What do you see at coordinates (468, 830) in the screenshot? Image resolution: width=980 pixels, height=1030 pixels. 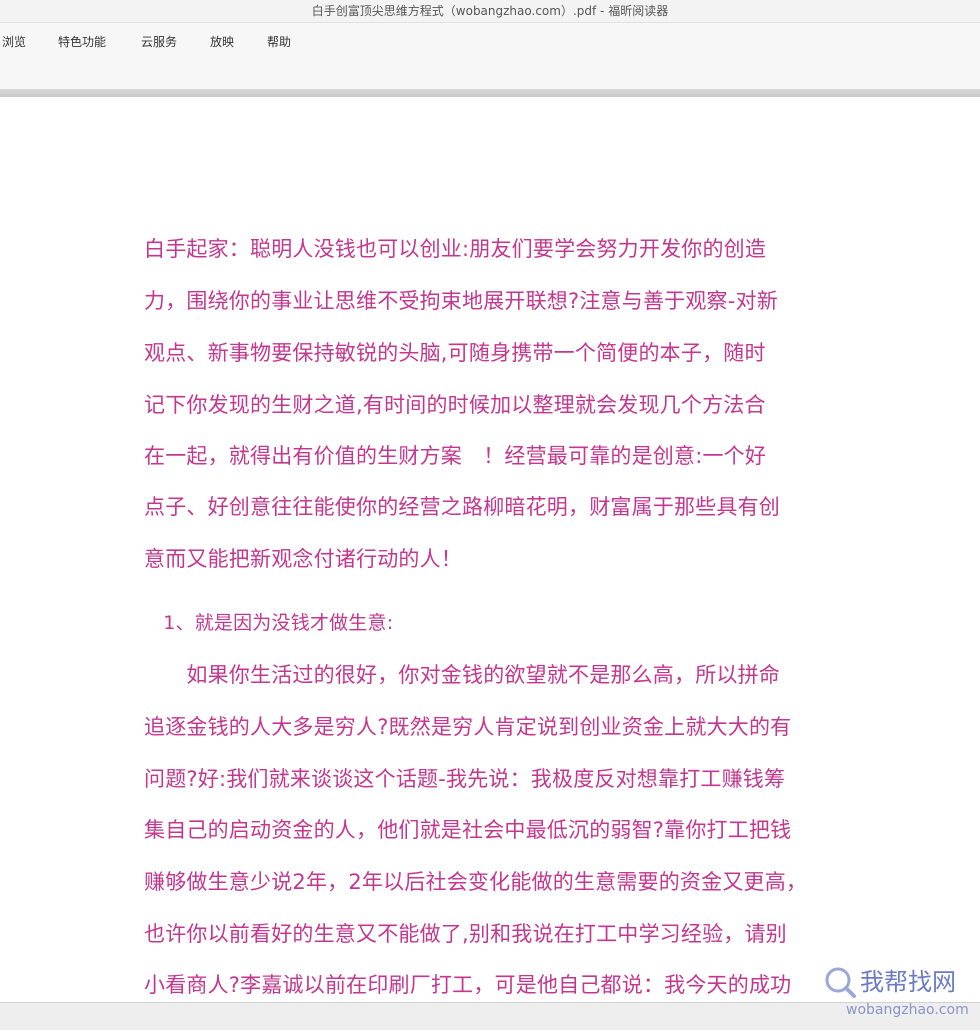 I see `document-line: 集自己的启动资金的人，他们就是社会中最低沉的弱智?靠你打工把钱` at bounding box center [468, 830].